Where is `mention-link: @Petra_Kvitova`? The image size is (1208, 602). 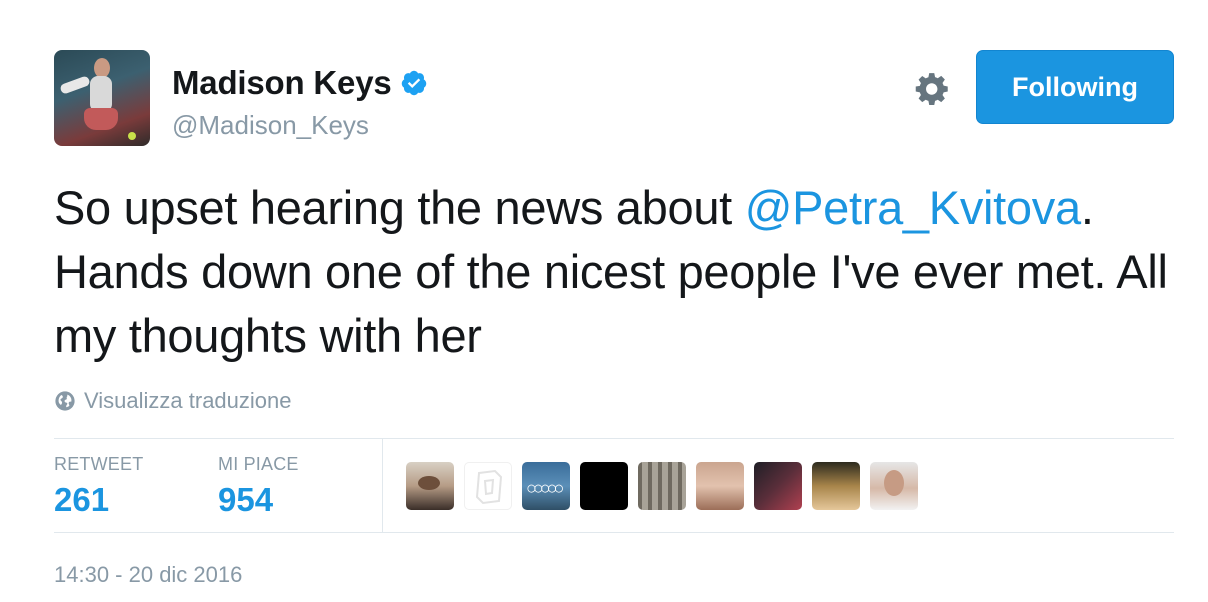
mention-link: @Petra_Kvitova is located at coordinates (913, 207).